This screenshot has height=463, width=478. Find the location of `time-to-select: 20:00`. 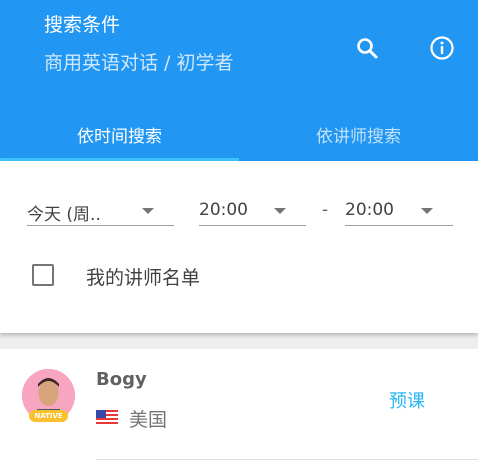

time-to-select: 20:00 is located at coordinates (399, 212).